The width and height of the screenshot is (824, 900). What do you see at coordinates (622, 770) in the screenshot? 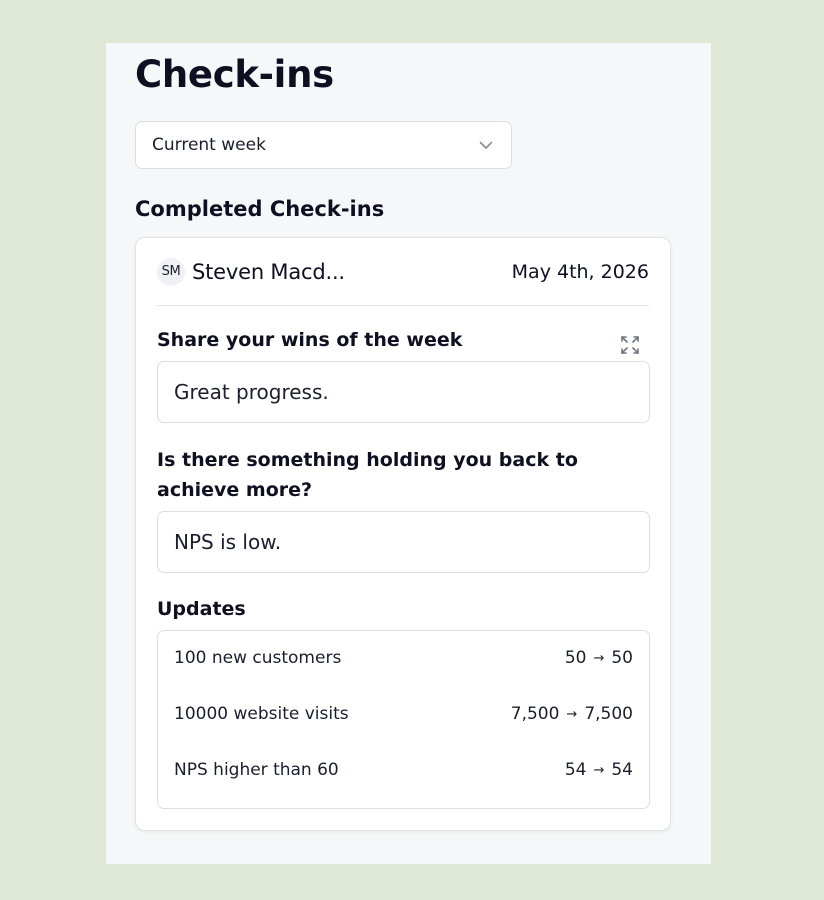
I see `update-to-value: 54` at bounding box center [622, 770].